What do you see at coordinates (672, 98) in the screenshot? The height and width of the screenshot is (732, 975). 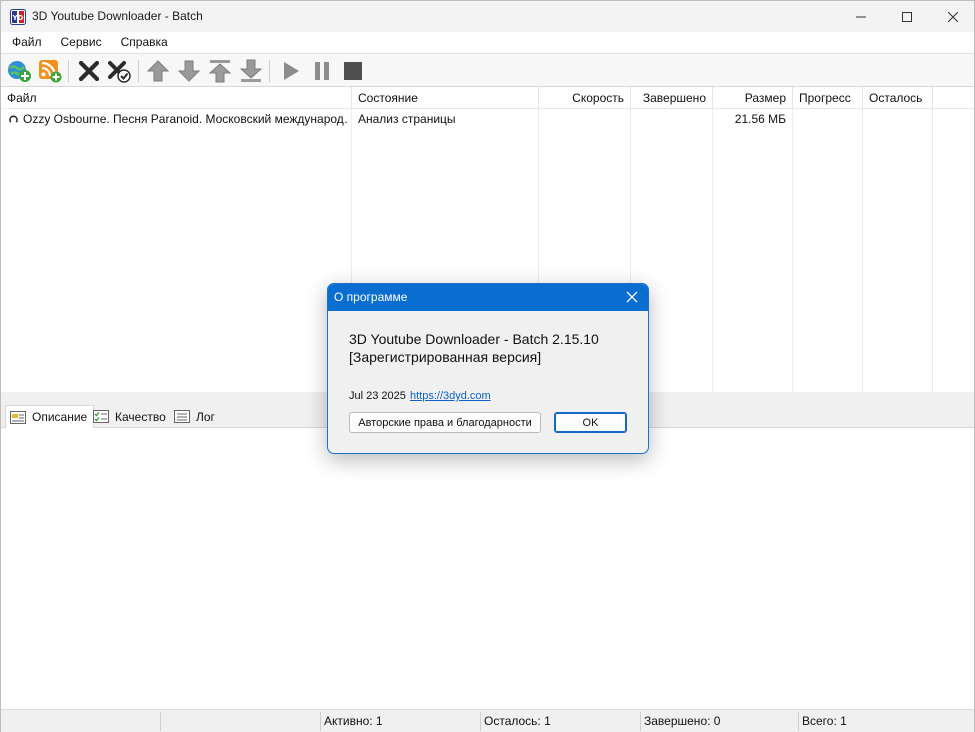 I see `column-header-completed: Завершено` at bounding box center [672, 98].